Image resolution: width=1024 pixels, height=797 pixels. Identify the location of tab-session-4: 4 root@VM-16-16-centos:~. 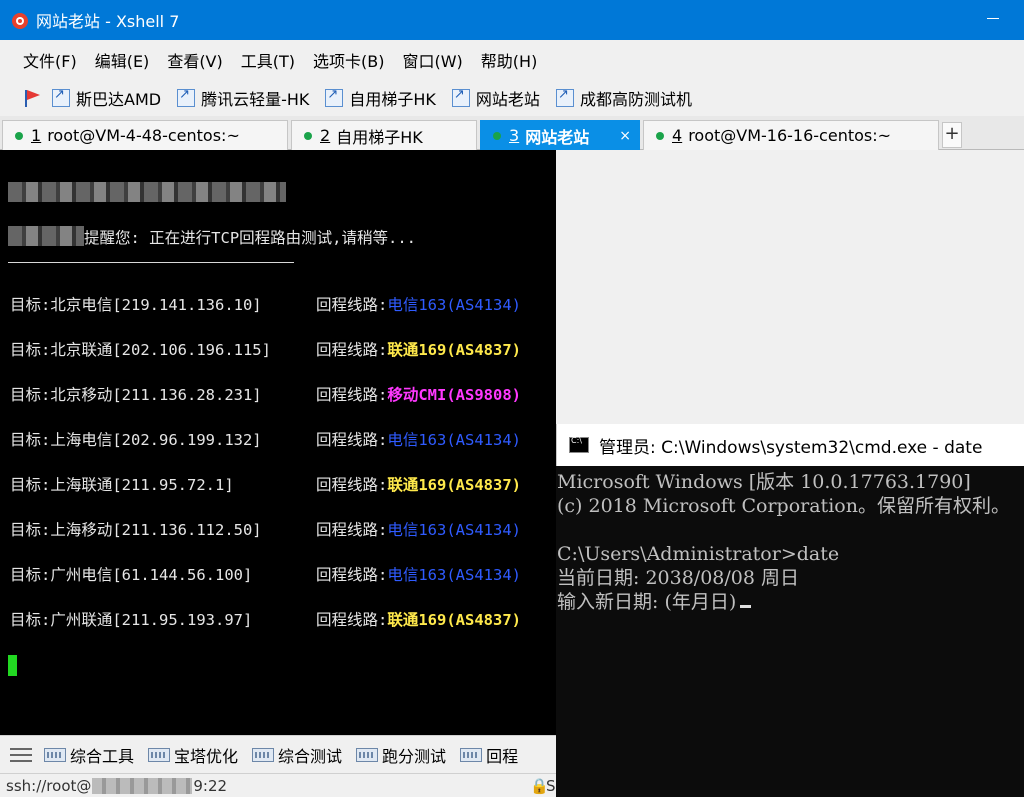
(791, 135).